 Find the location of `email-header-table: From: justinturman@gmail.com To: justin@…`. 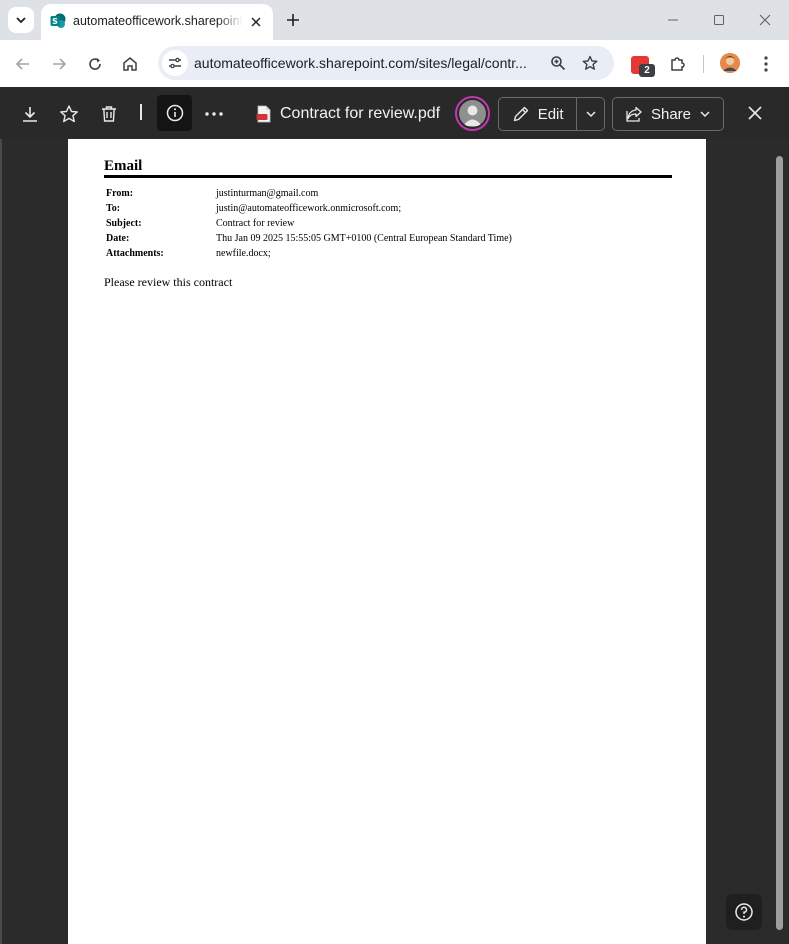

email-header-table: From: justinturman@gmail.com To: justin@… is located at coordinates (308, 223).